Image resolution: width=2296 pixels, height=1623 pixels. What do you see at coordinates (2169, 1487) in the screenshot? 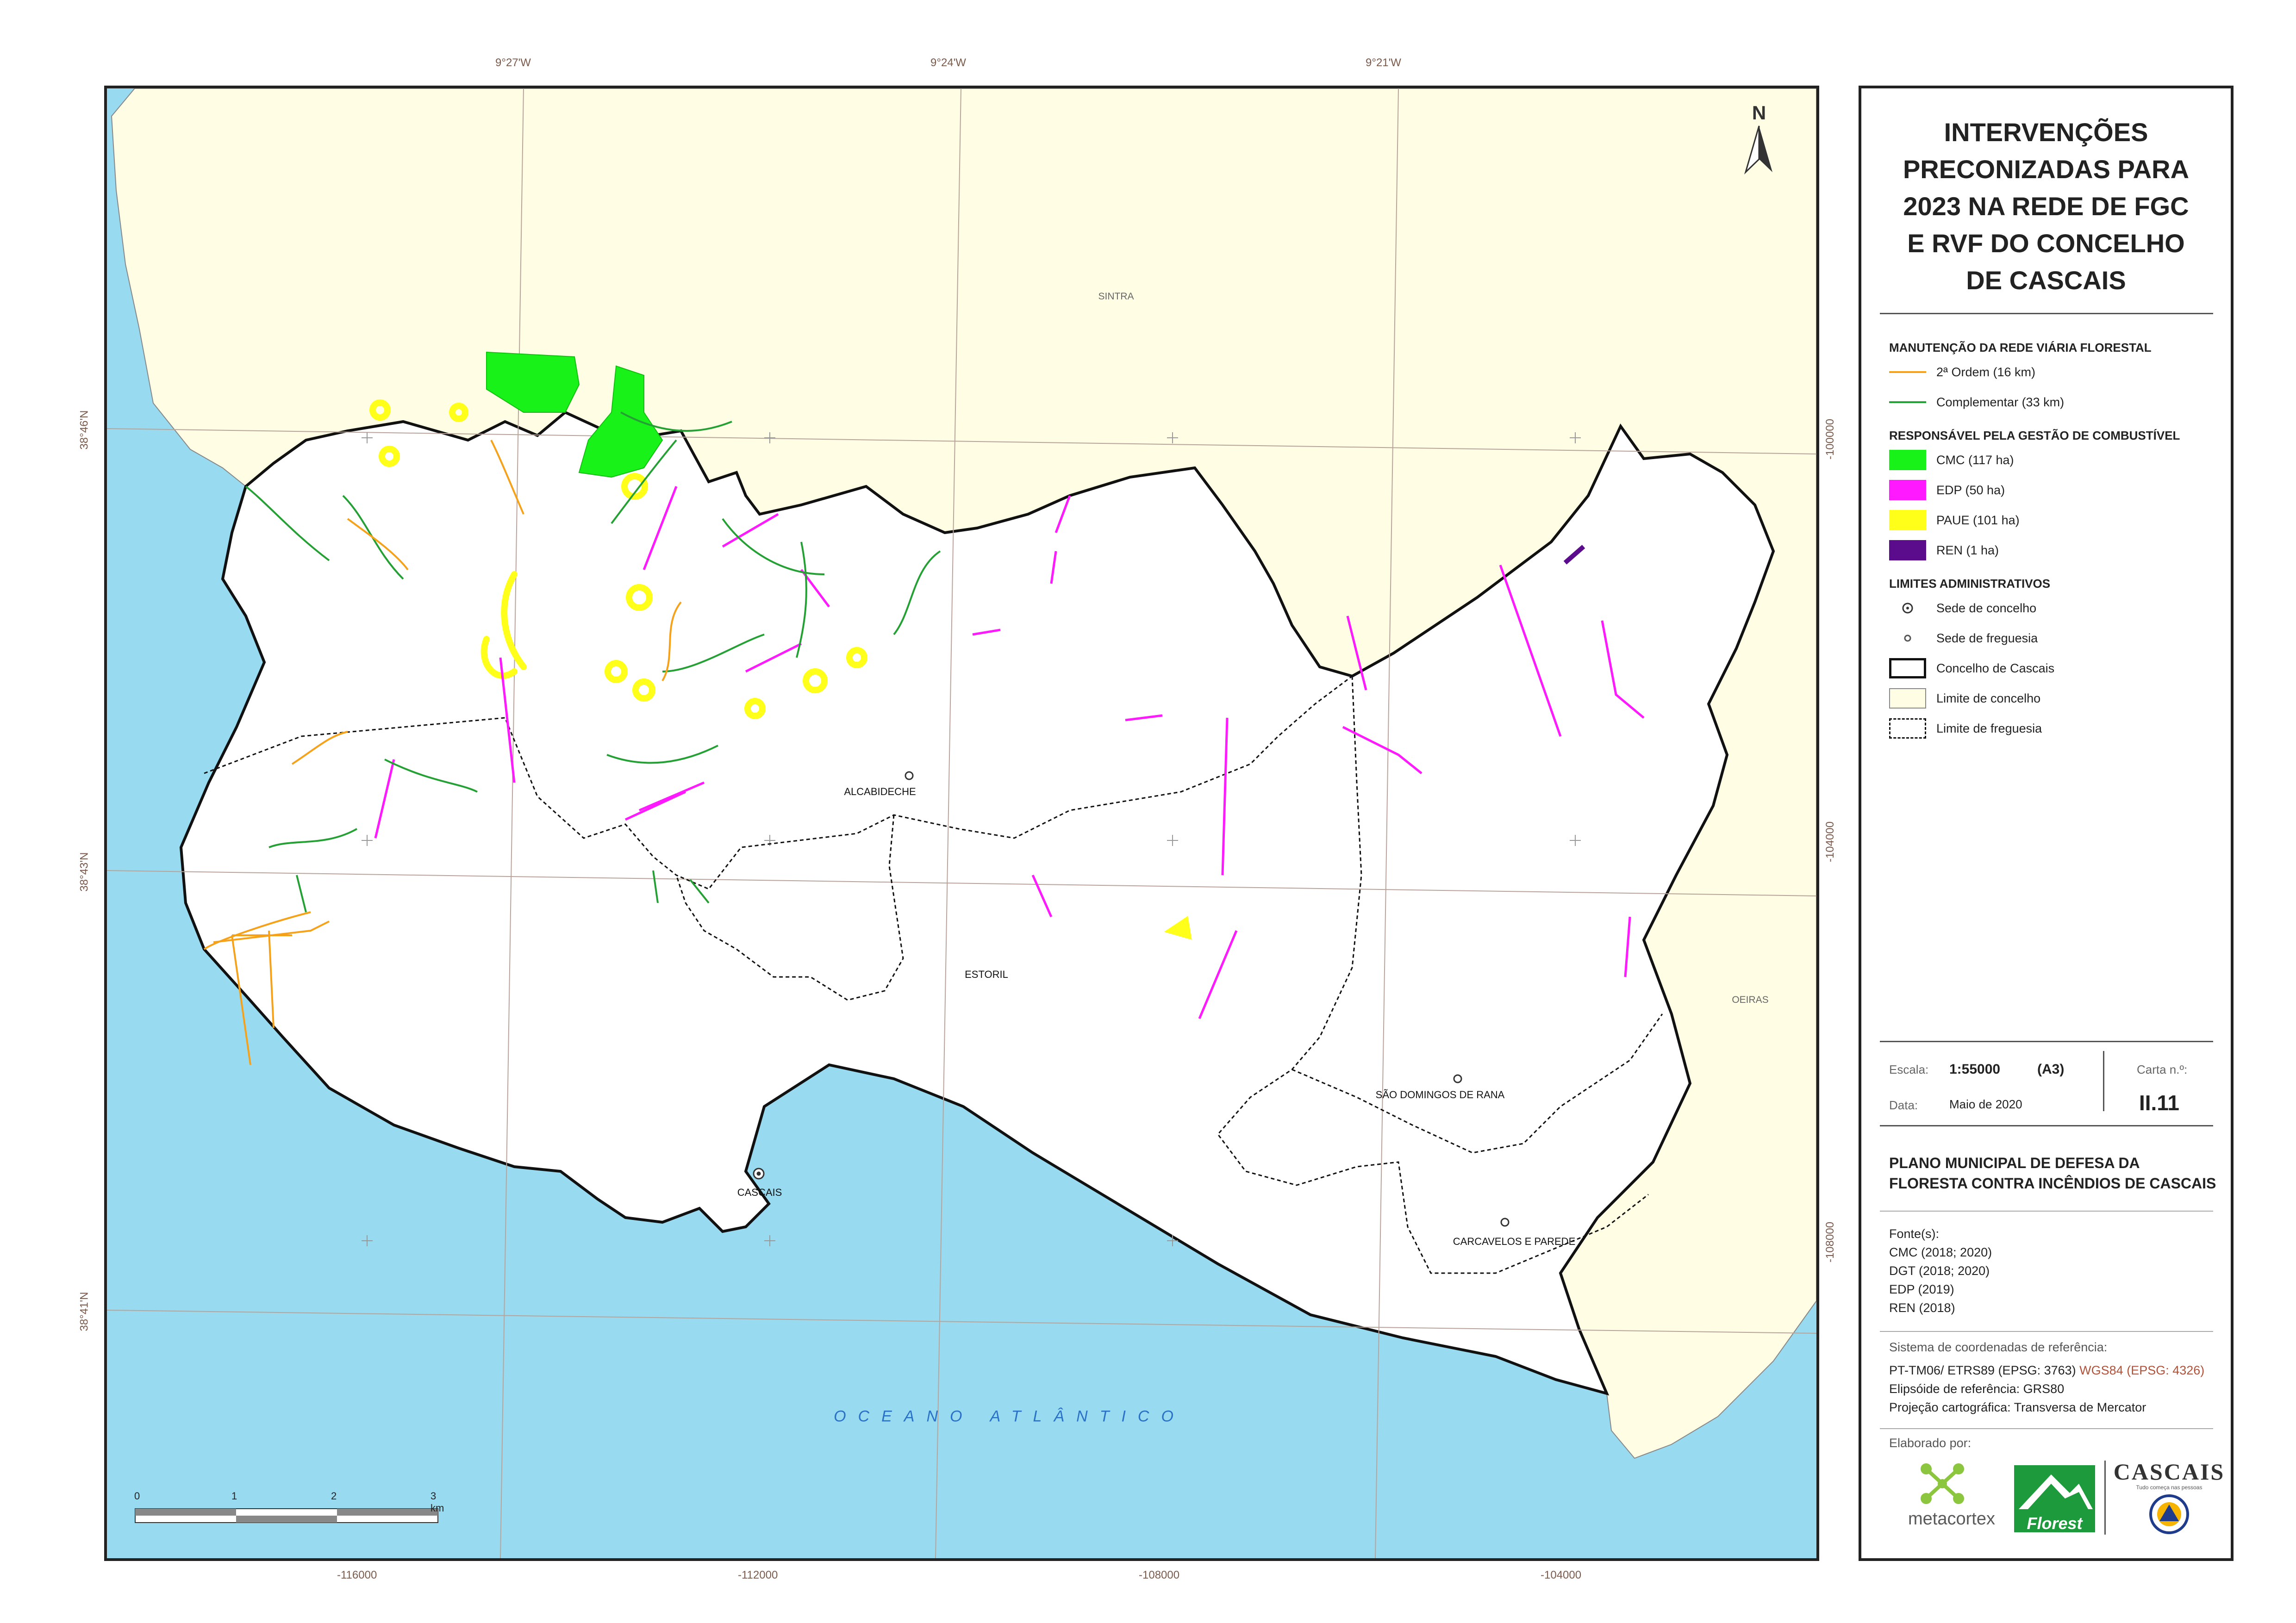
I see `cascais-tagline: Tudo começa nas pessoas` at bounding box center [2169, 1487].